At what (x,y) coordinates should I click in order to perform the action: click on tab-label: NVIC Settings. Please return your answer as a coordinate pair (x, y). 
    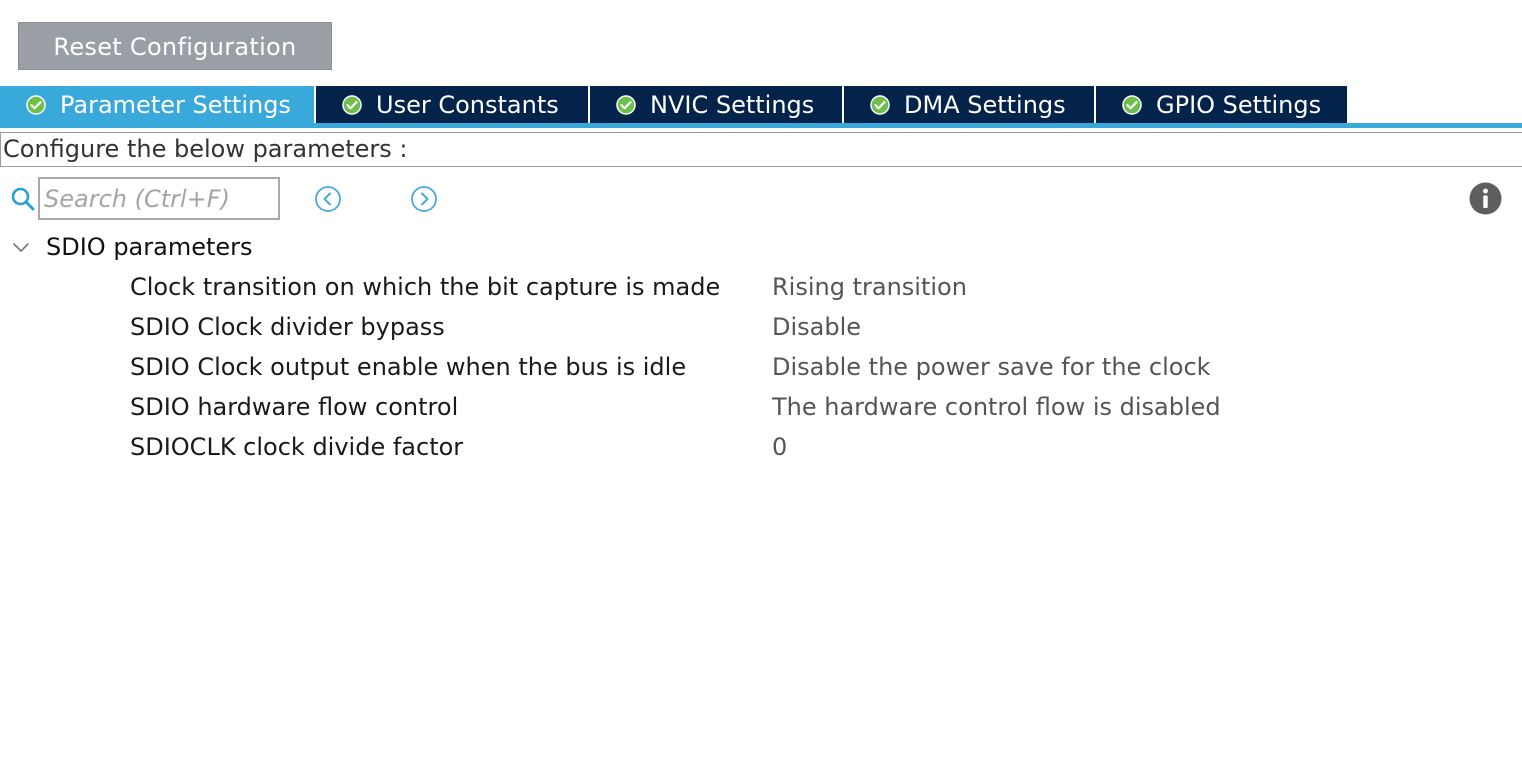
    Looking at the image, I should click on (732, 105).